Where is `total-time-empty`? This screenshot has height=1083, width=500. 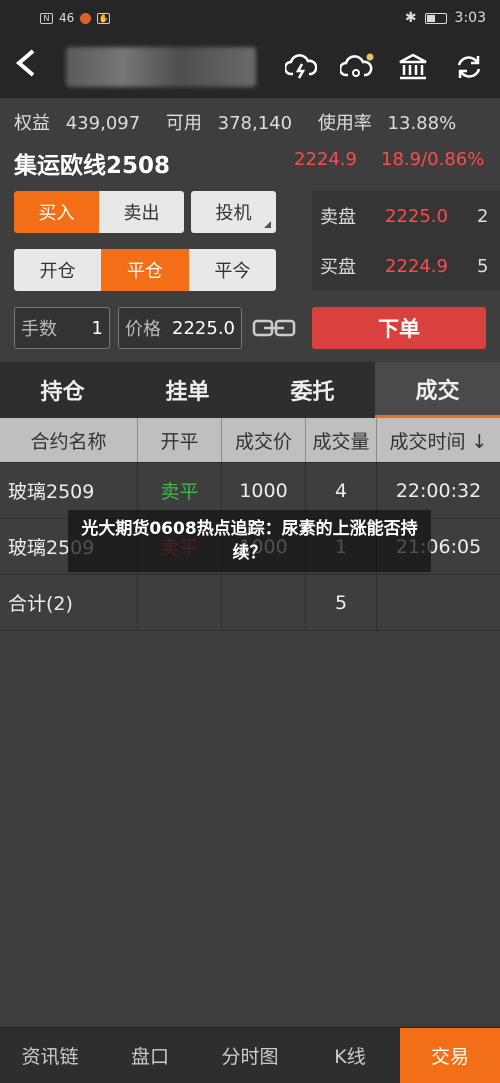
total-time-empty is located at coordinates (438, 602).